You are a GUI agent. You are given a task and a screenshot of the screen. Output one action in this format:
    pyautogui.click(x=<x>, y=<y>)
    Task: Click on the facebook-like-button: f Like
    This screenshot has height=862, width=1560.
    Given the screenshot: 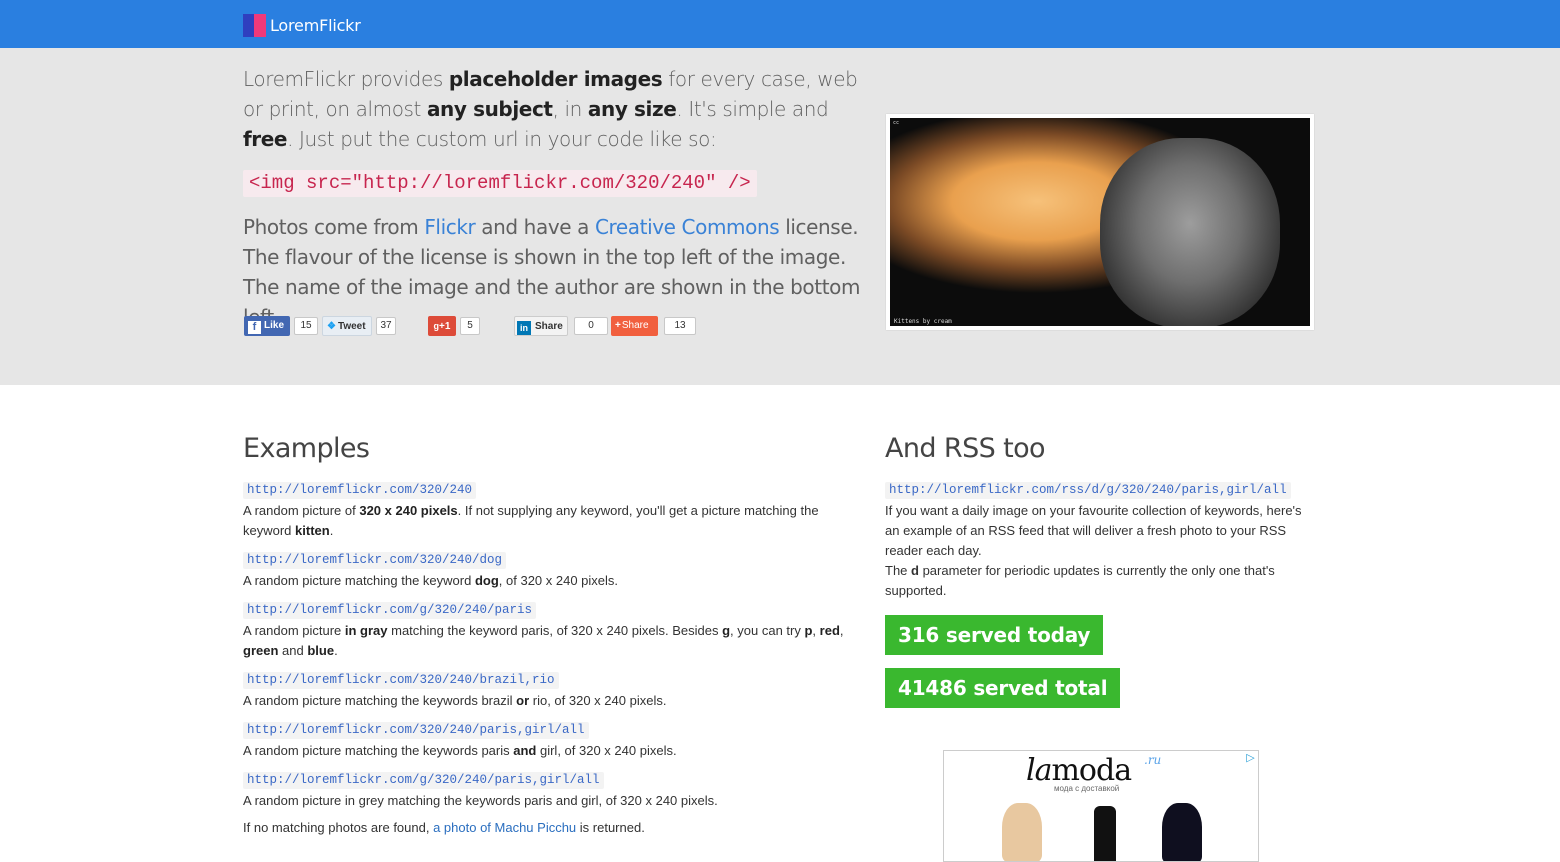 What is the action you would take?
    pyautogui.click(x=267, y=326)
    